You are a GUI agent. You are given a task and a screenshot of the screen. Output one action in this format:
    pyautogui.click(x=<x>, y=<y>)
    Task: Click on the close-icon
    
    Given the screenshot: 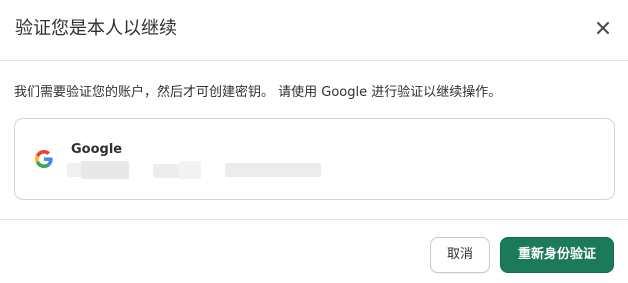 What is the action you would take?
    pyautogui.click(x=603, y=28)
    